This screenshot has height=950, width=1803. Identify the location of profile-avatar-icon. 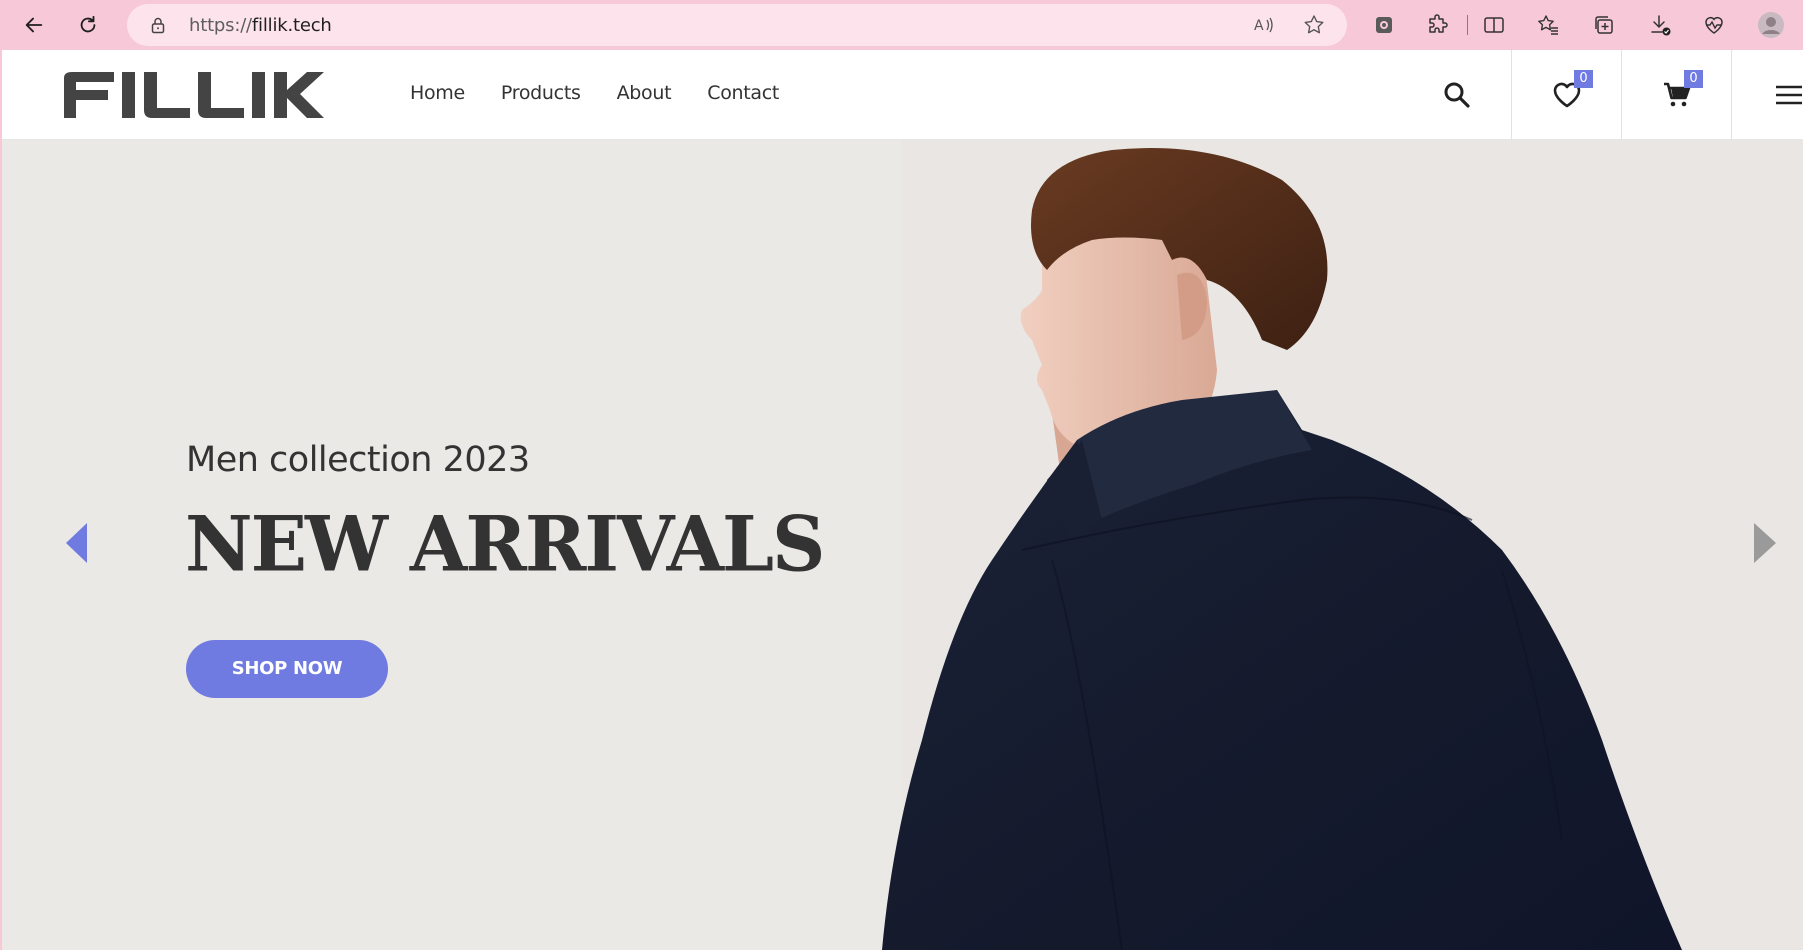
(1771, 25).